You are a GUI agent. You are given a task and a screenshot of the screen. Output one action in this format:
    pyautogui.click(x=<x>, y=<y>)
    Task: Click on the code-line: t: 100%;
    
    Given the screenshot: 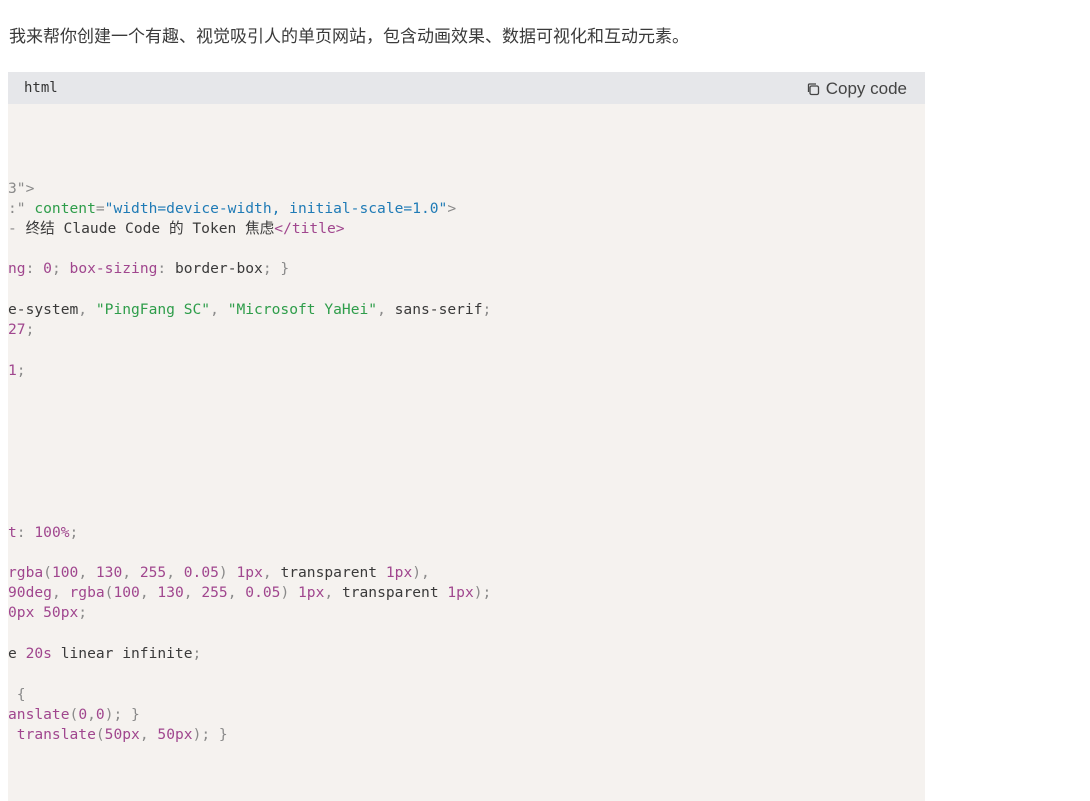 What is the action you would take?
    pyautogui.click(x=43, y=533)
    